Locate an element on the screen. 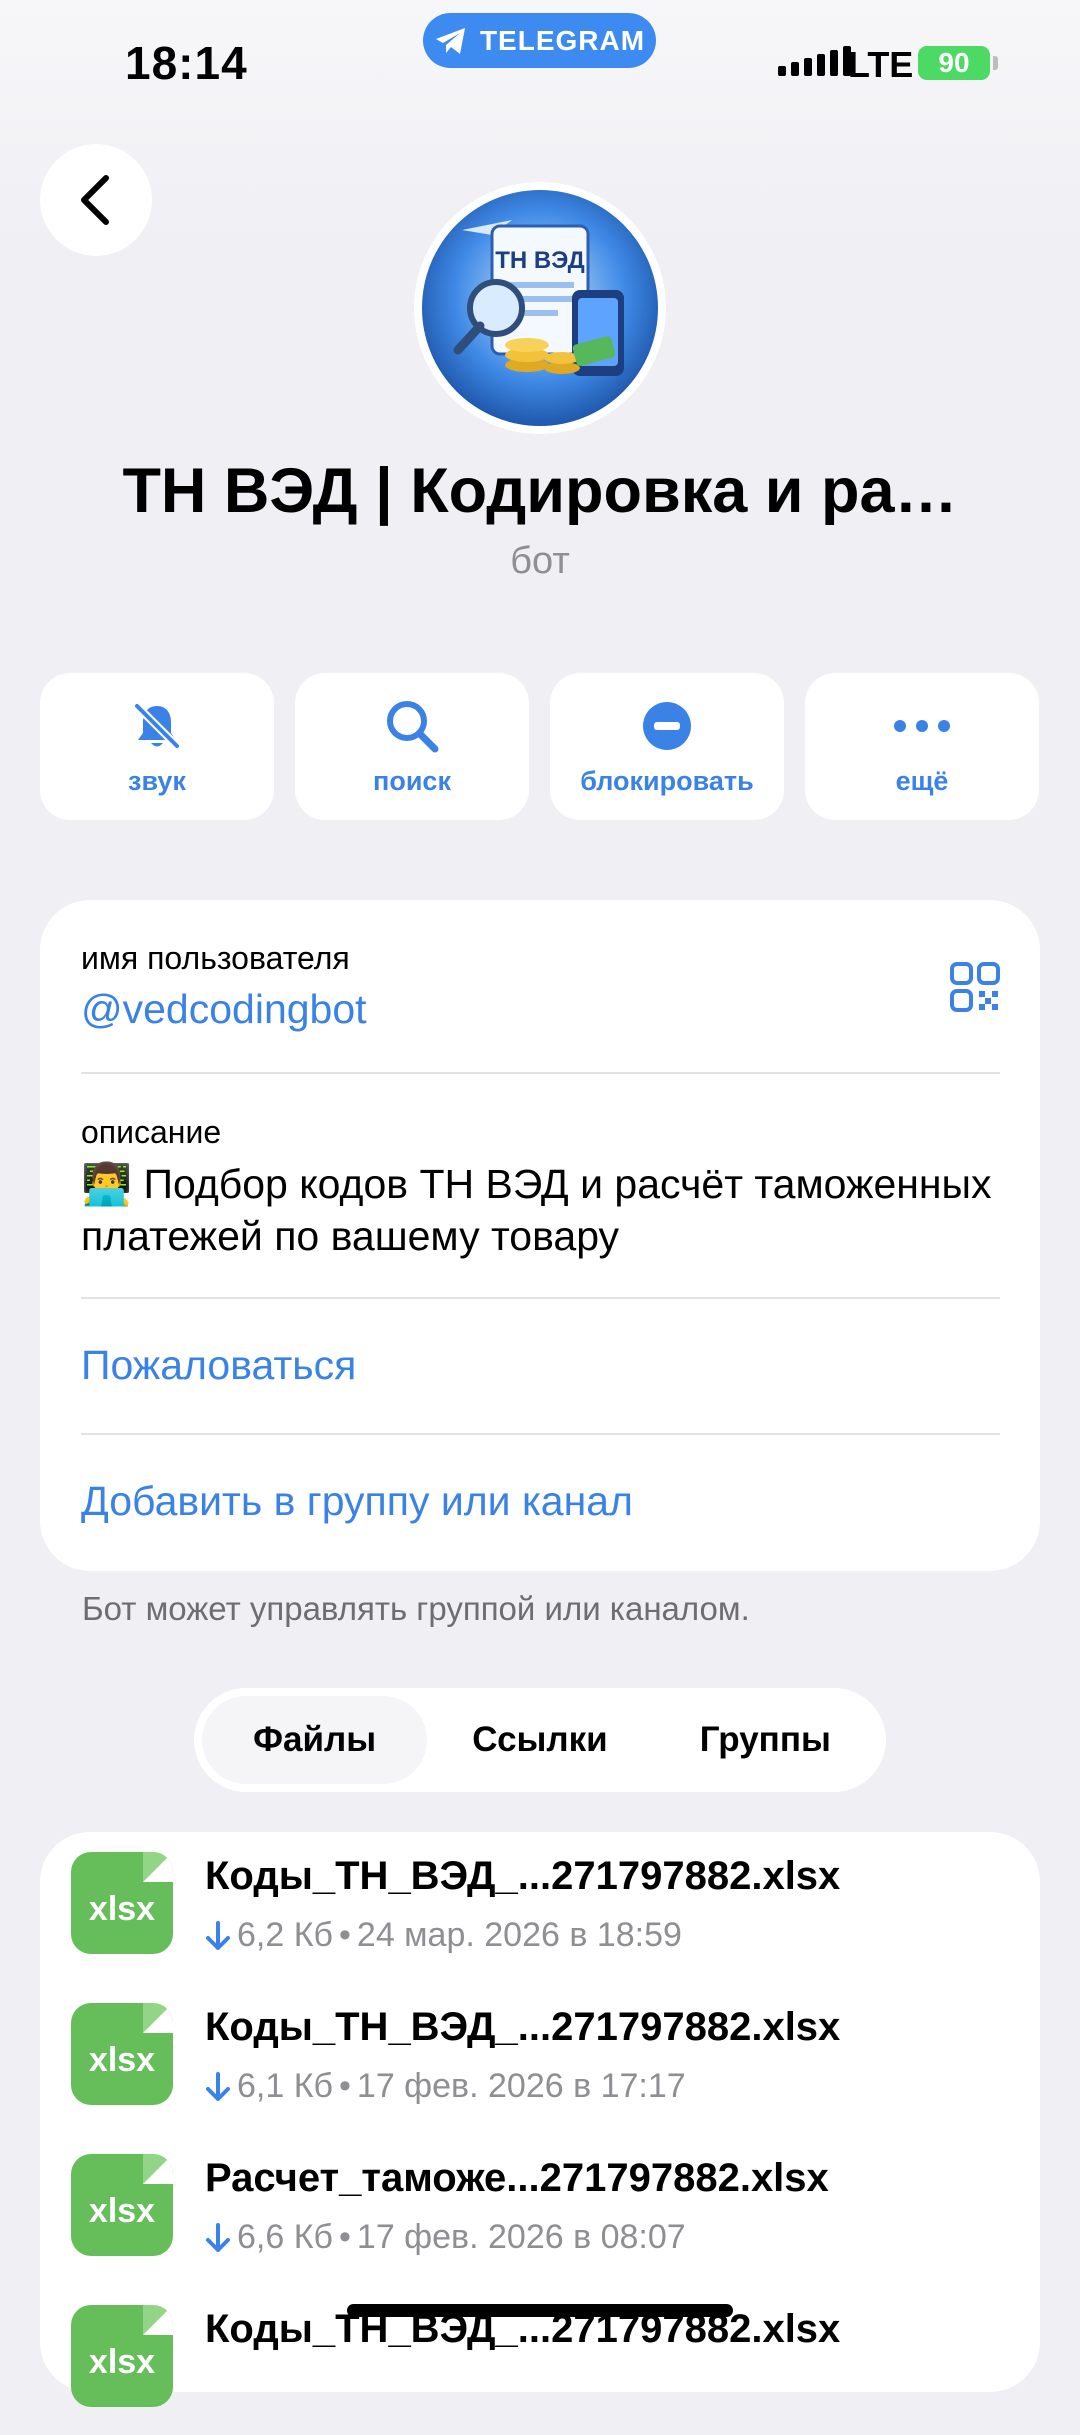 The width and height of the screenshot is (1080, 2435). file-meta: 6,2 Кб • 24 мар. 2026 в 18:59 is located at coordinates (443, 1935).